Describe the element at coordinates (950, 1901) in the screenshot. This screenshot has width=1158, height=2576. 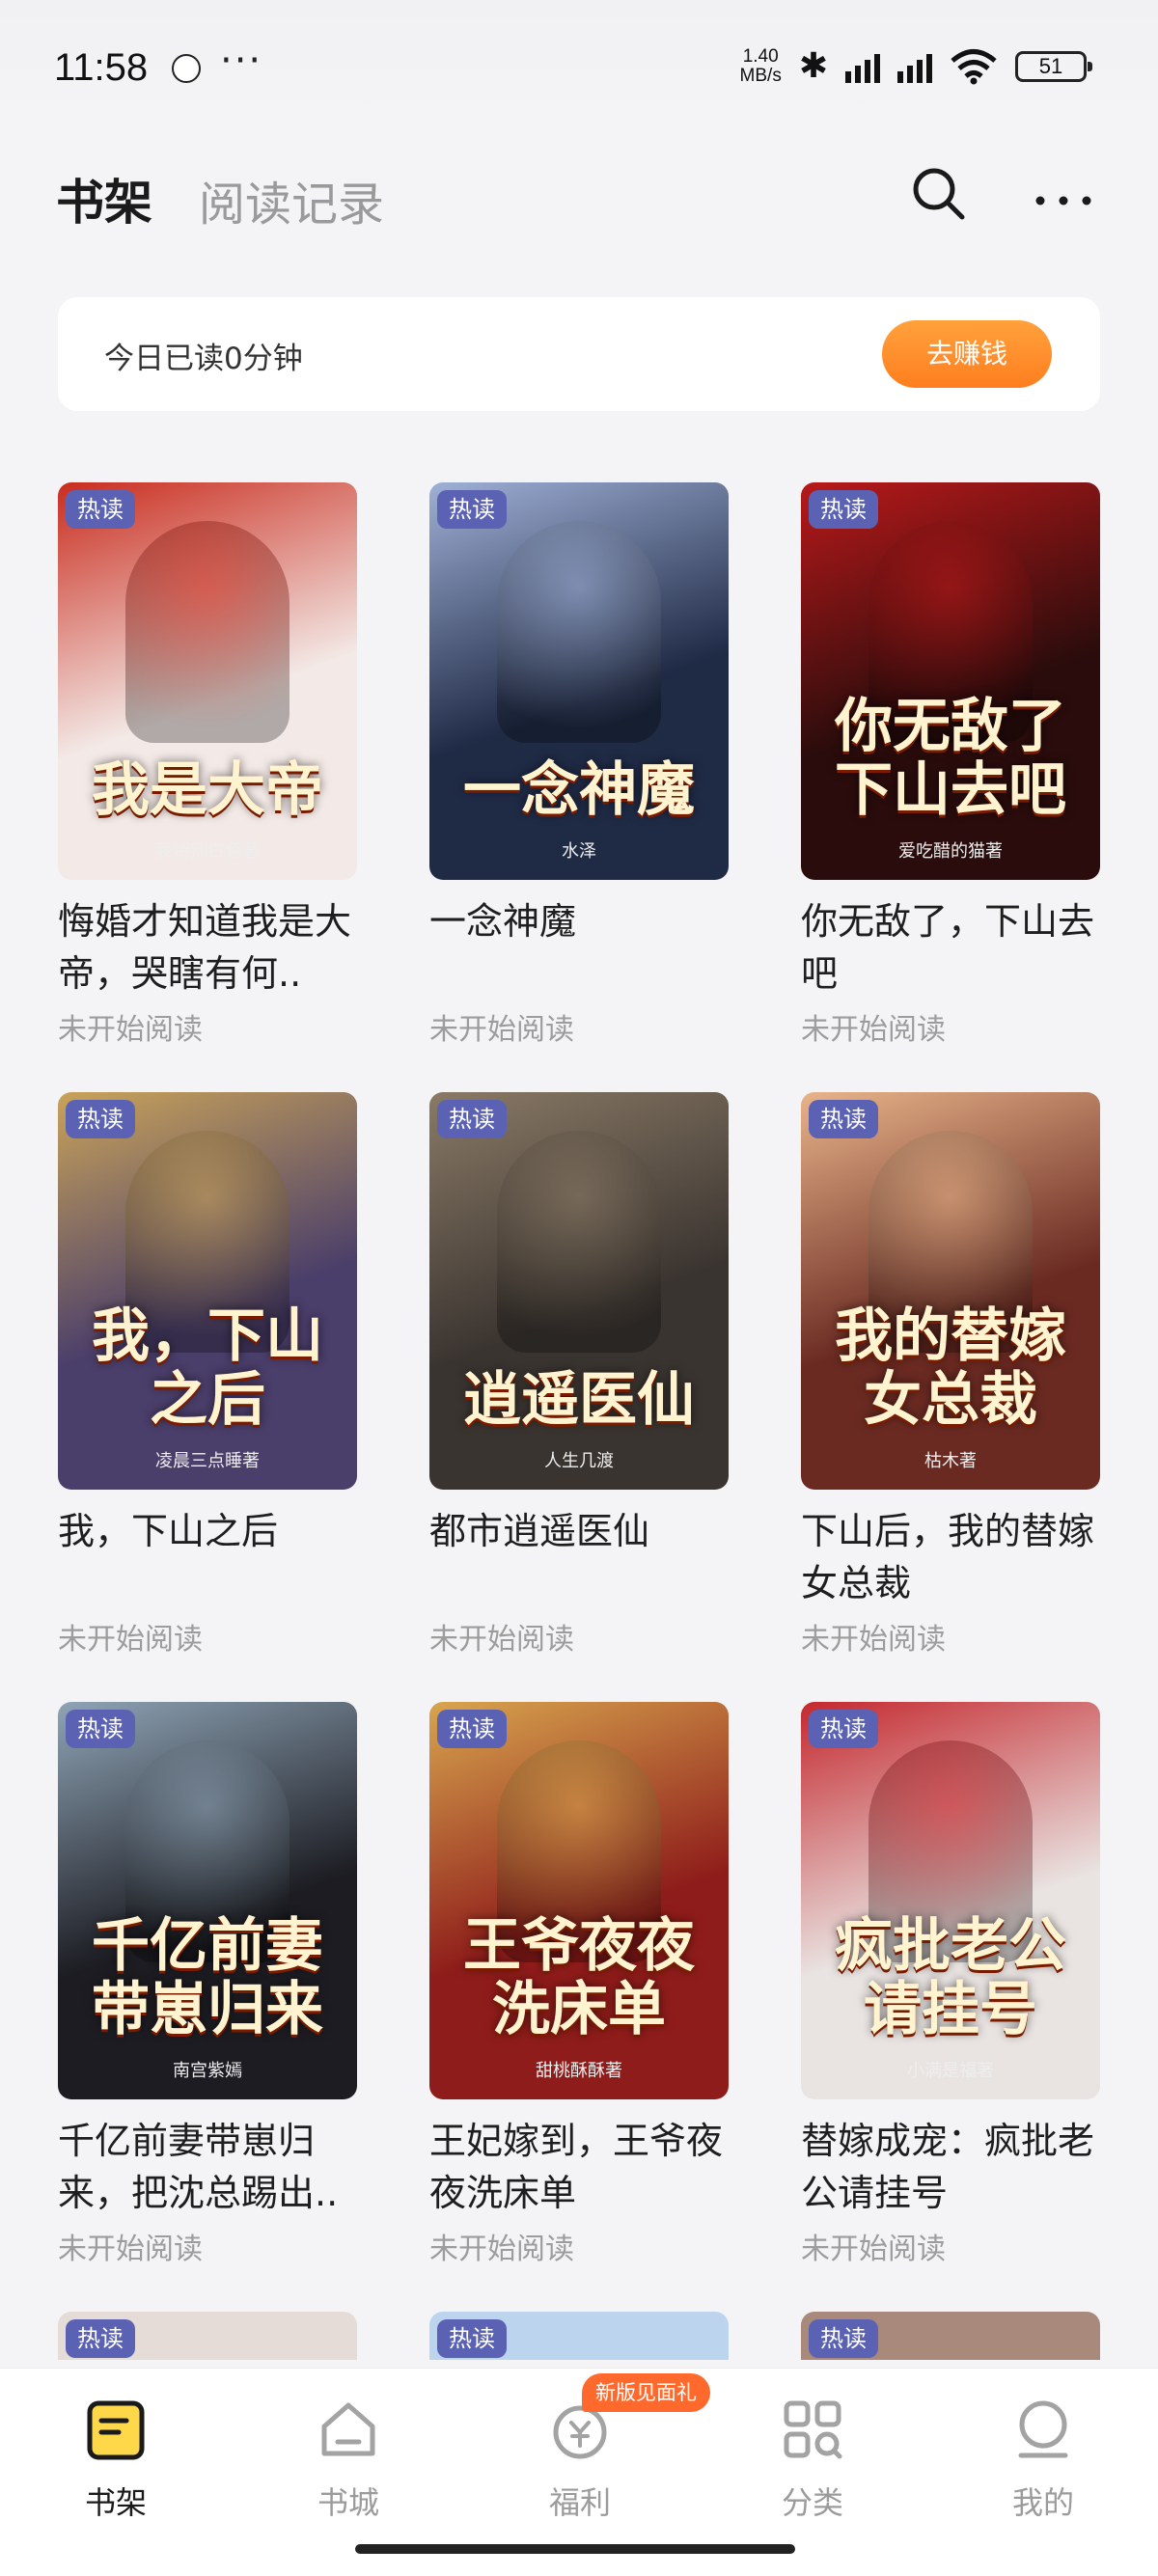
I see `book-cover: 疯批老公请挂号小满是福著 热读` at that location.